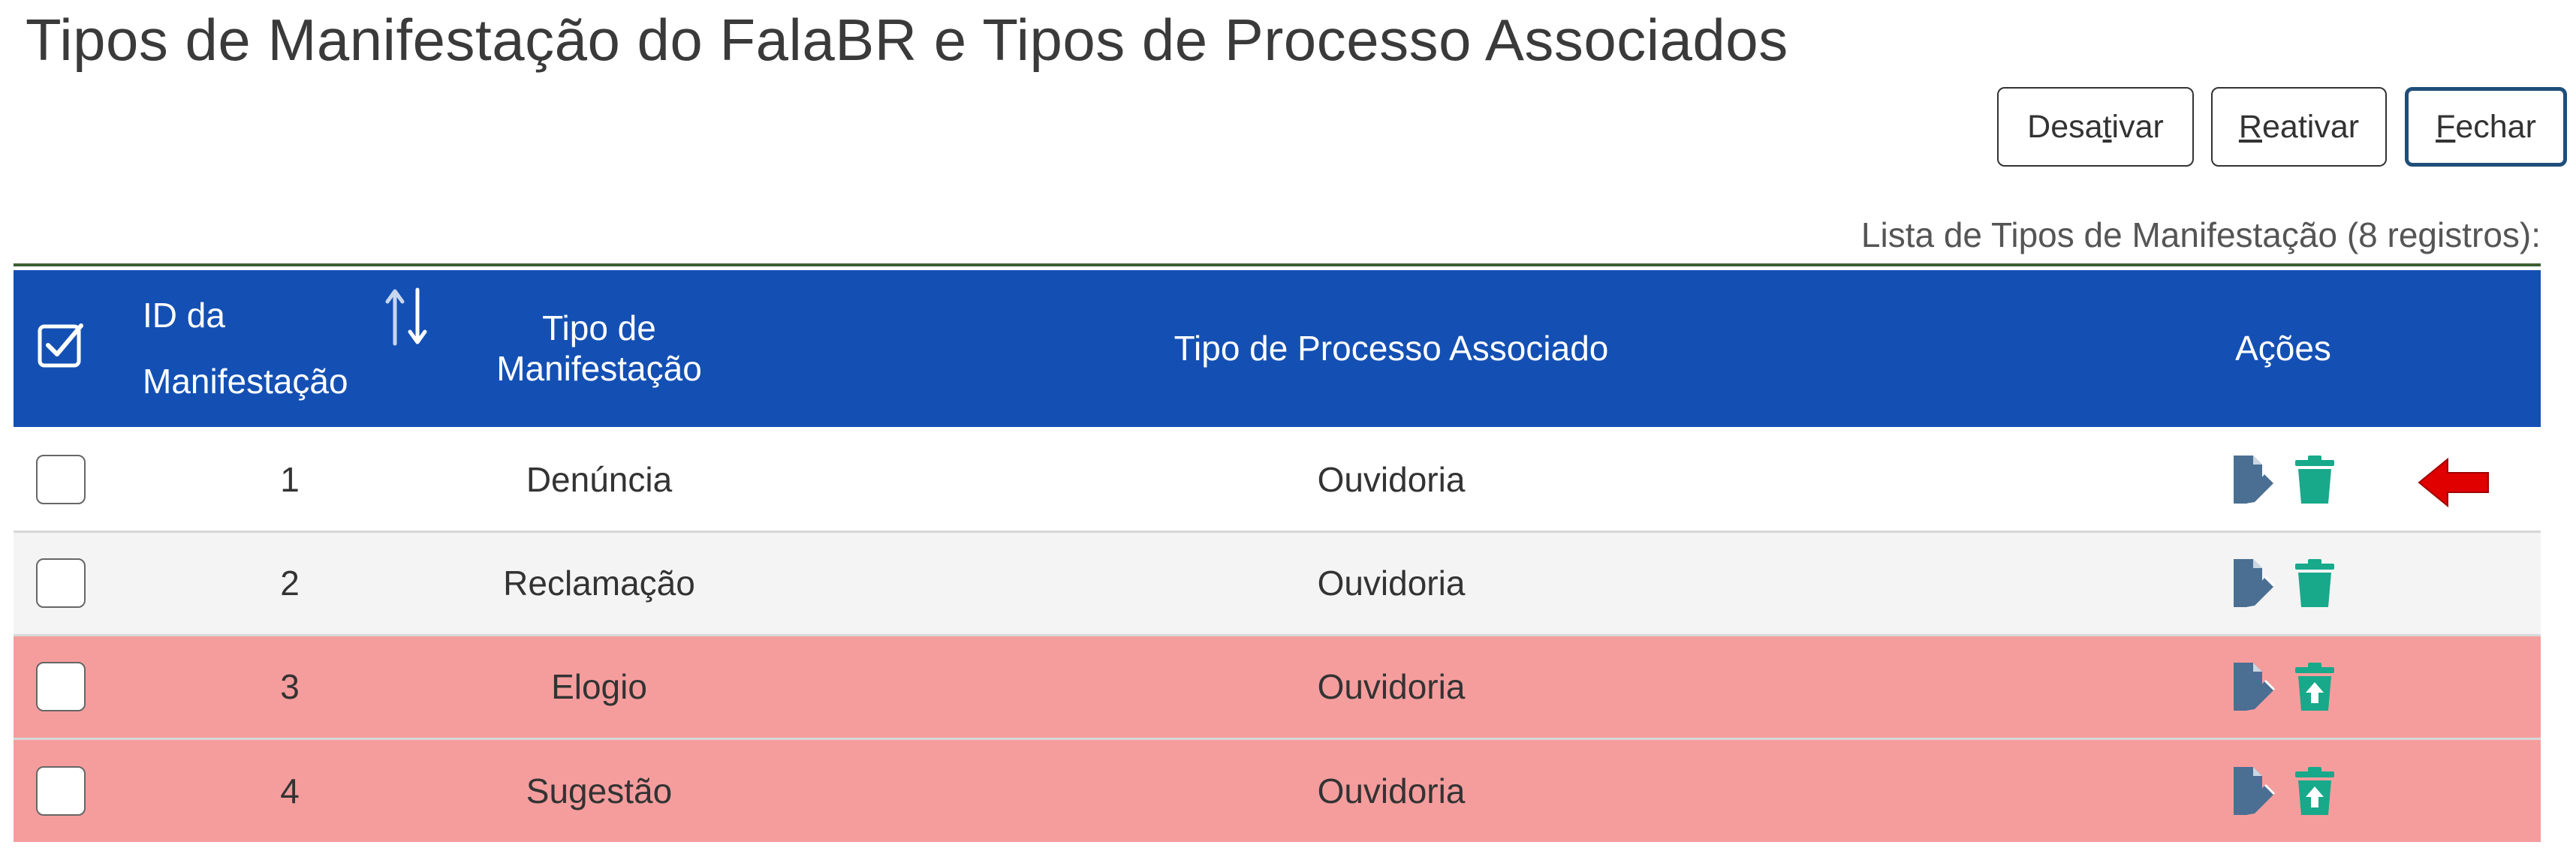 The height and width of the screenshot is (851, 2576). Describe the element at coordinates (407, 321) in the screenshot. I see `sort-icon` at that location.